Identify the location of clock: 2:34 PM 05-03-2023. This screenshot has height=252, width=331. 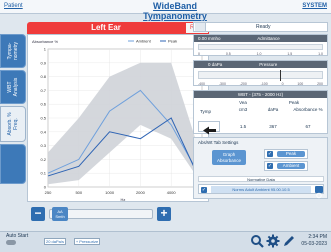
(311, 241).